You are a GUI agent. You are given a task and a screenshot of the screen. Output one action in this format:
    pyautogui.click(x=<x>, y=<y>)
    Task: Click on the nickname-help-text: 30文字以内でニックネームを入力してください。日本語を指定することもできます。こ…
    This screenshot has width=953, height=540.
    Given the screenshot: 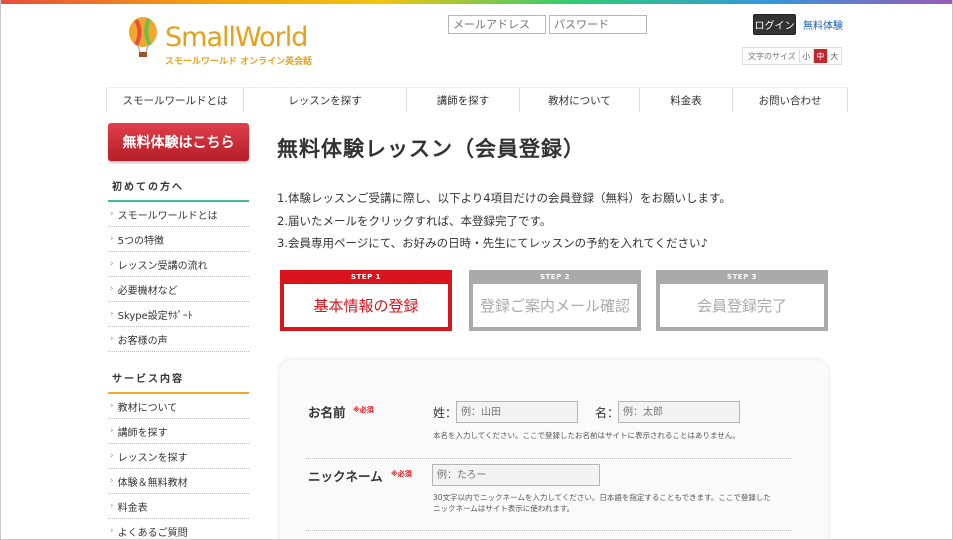 What is the action you would take?
    pyautogui.click(x=602, y=503)
    